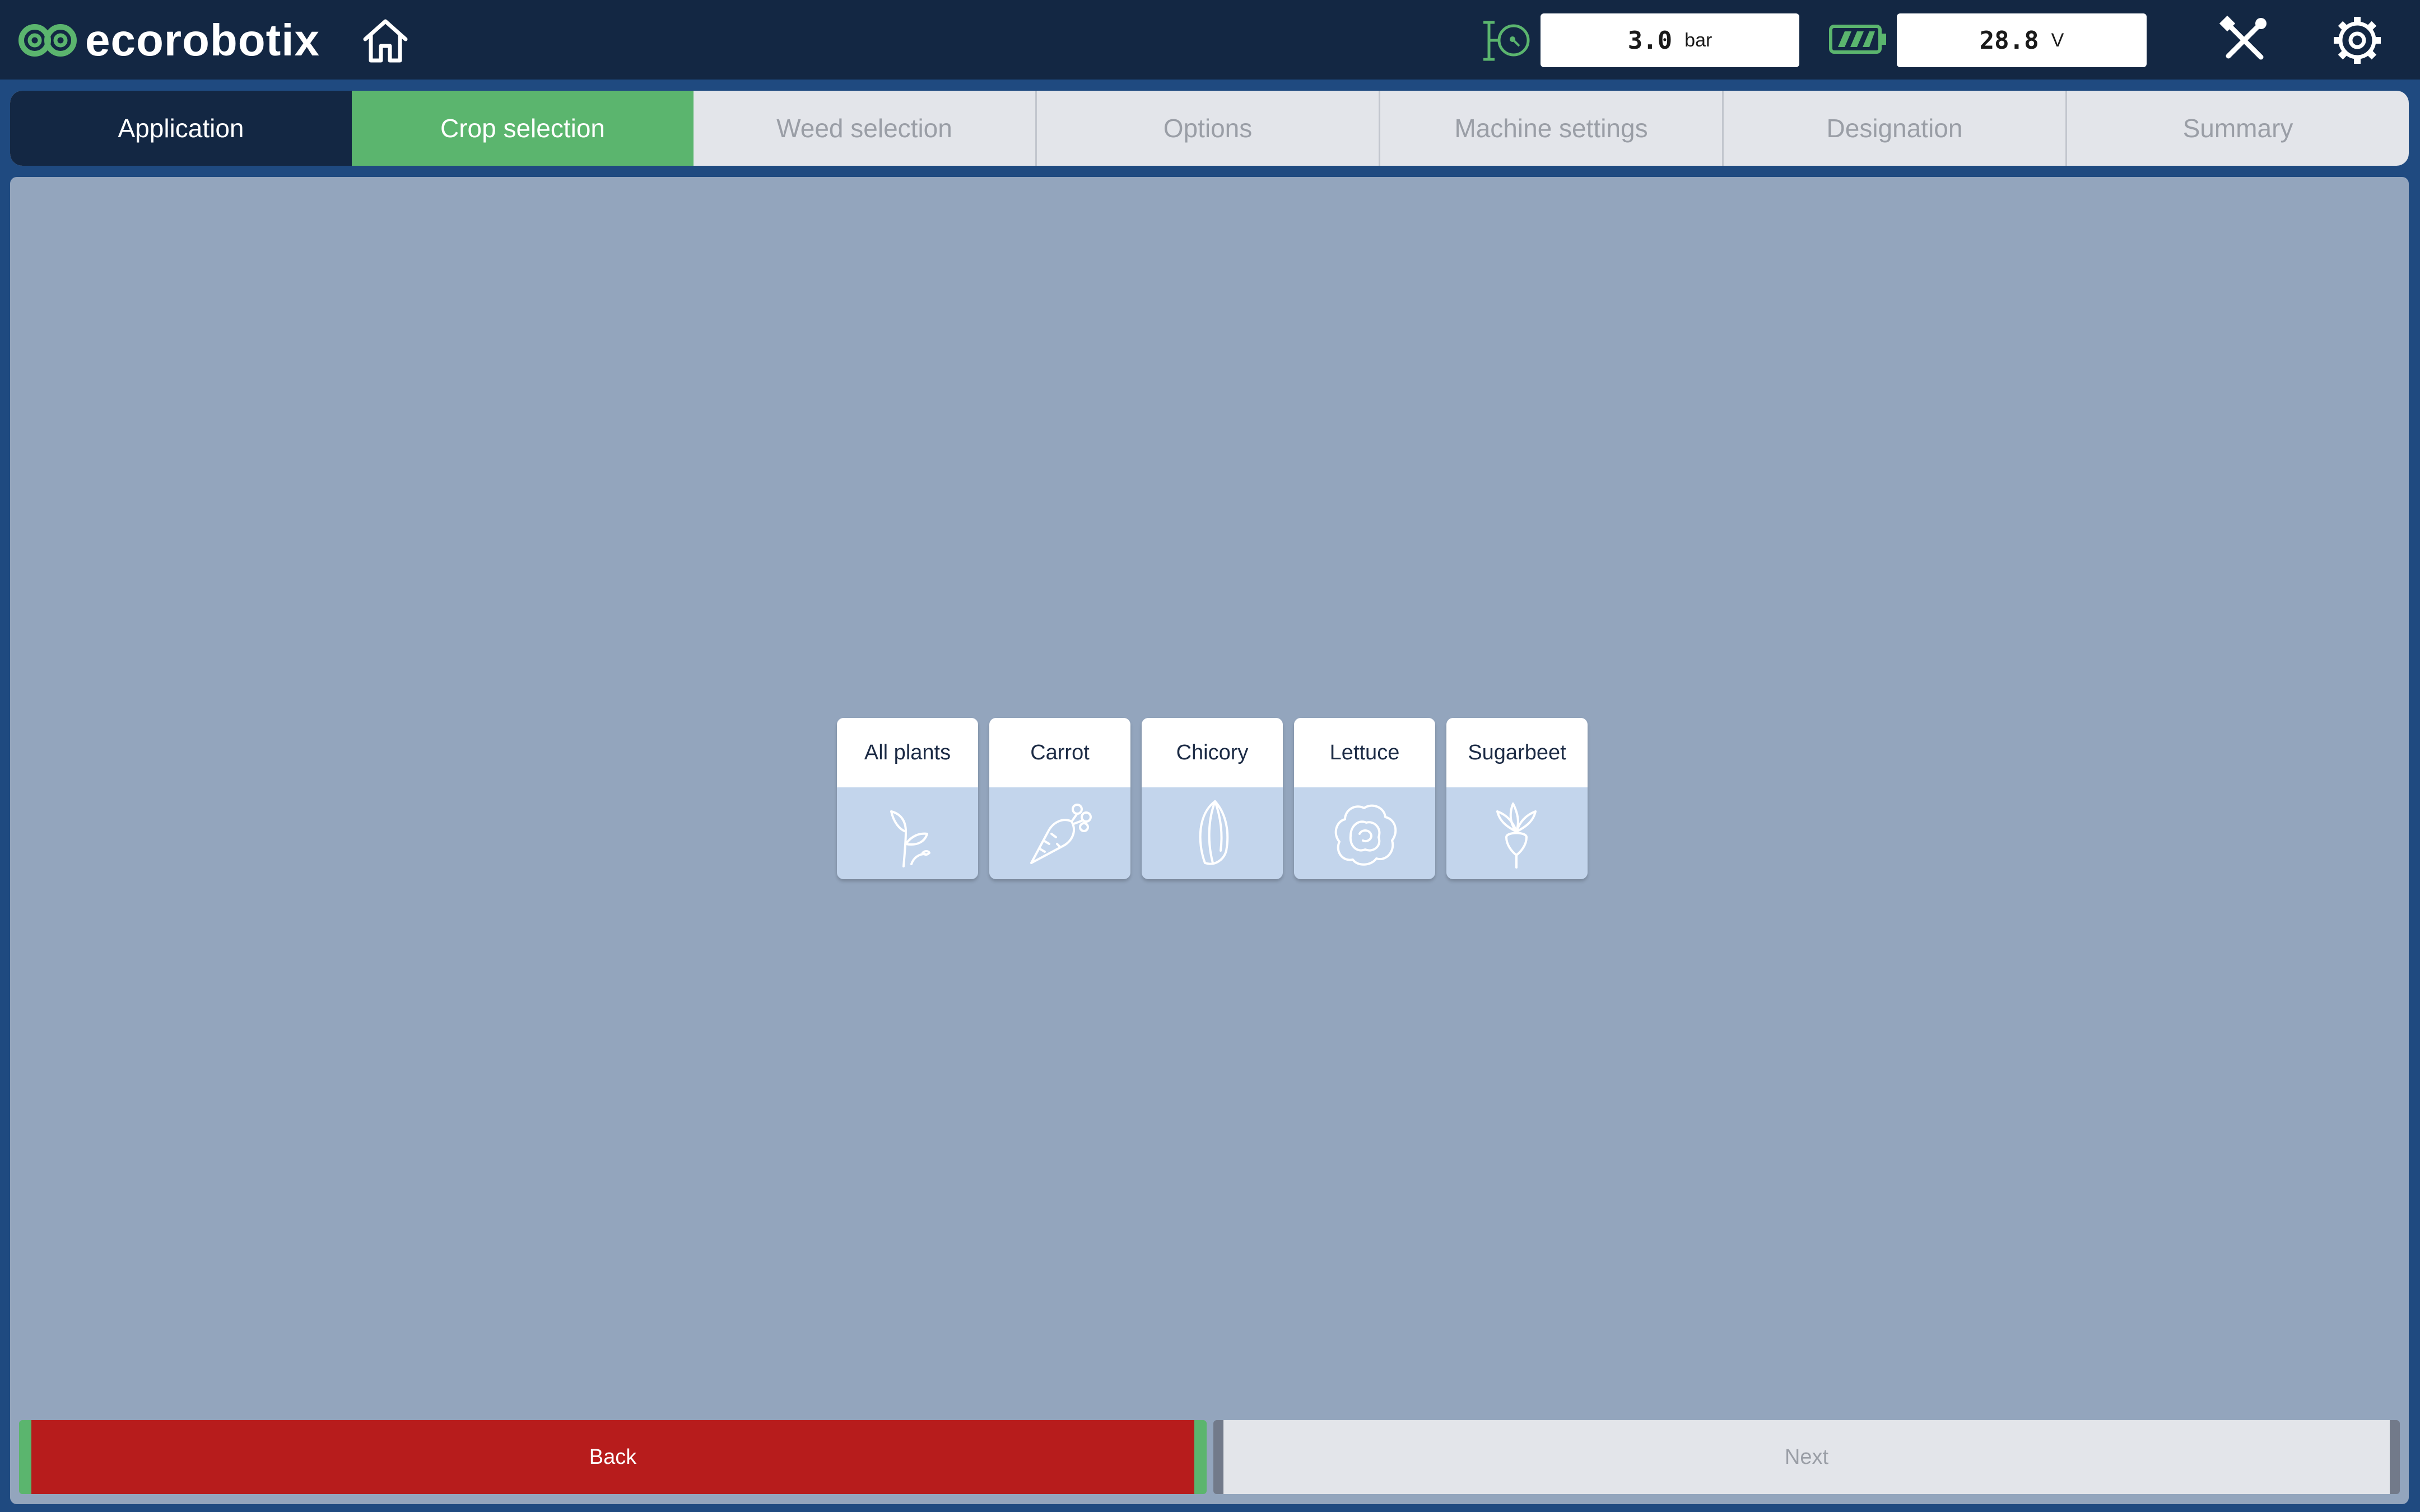 The image size is (2420, 1512). What do you see at coordinates (1364, 799) in the screenshot?
I see `crop-card-lettuce: Lettuce` at bounding box center [1364, 799].